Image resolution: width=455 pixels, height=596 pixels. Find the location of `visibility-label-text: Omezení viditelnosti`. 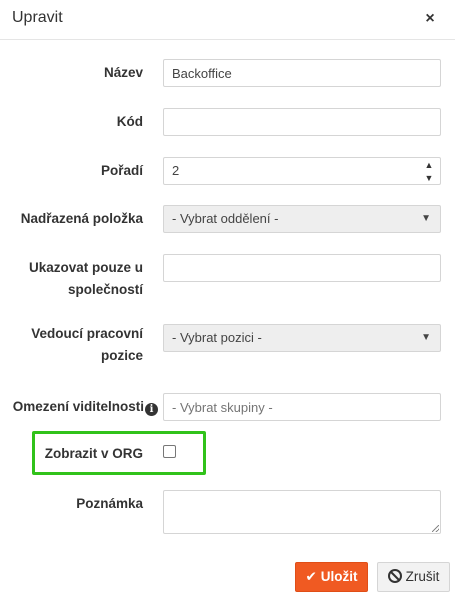

visibility-label-text: Omezení viditelnosti is located at coordinates (78, 406).